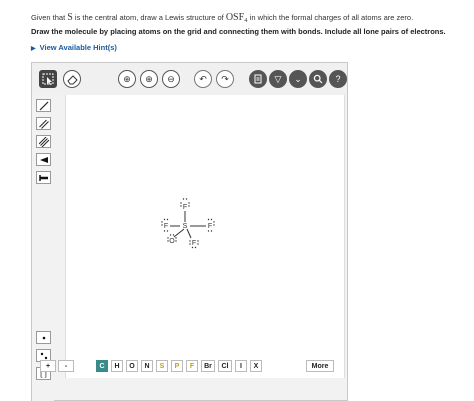 Image resolution: width=474 pixels, height=401 pixels. I want to click on chevron-down-icon: ⌄, so click(298, 79).